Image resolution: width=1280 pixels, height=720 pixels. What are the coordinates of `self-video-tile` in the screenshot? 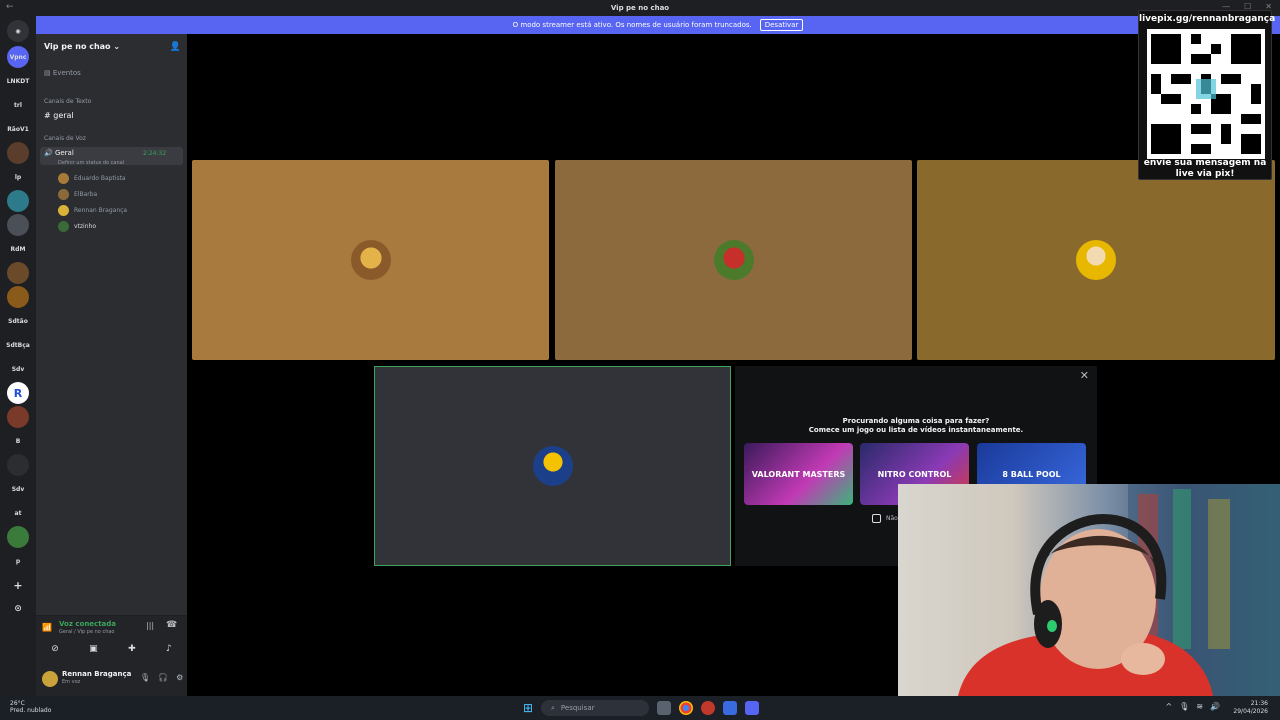 It's located at (552, 466).